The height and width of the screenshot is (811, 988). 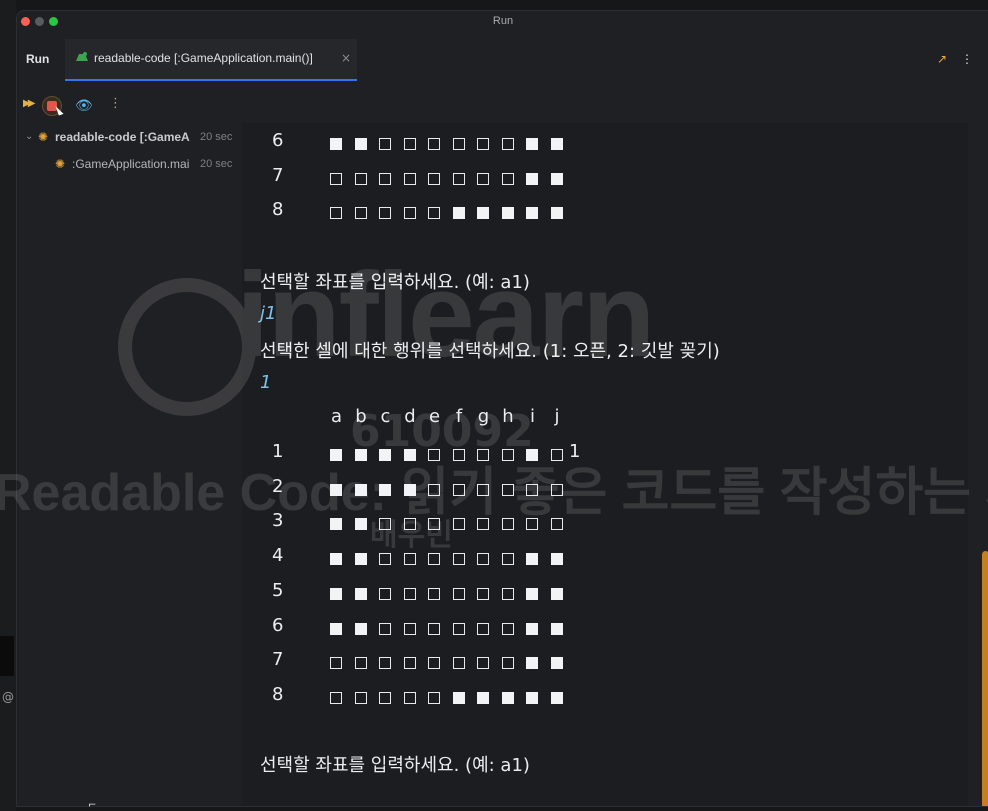 I want to click on open-in-editor-icon: ↗, so click(x=942, y=59).